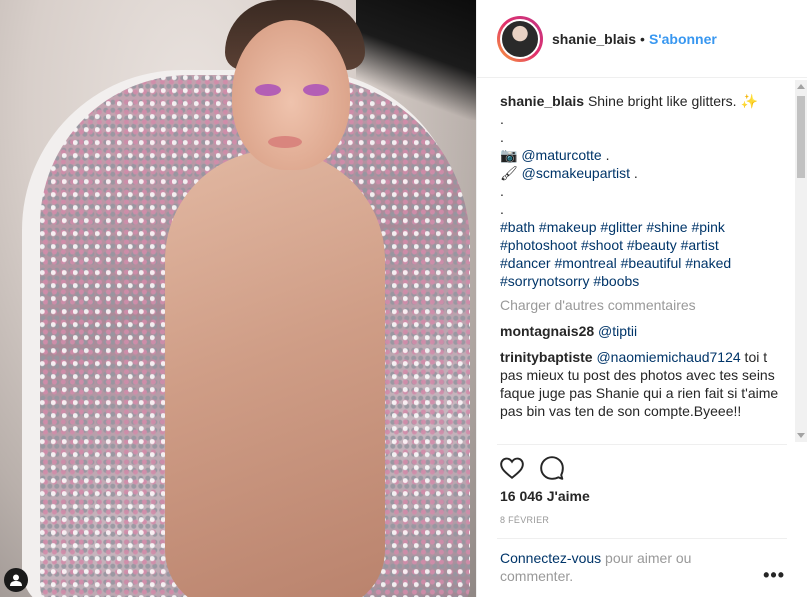 The image size is (807, 597). What do you see at coordinates (546, 357) in the screenshot?
I see `comment-username: trinitybaptiste` at bounding box center [546, 357].